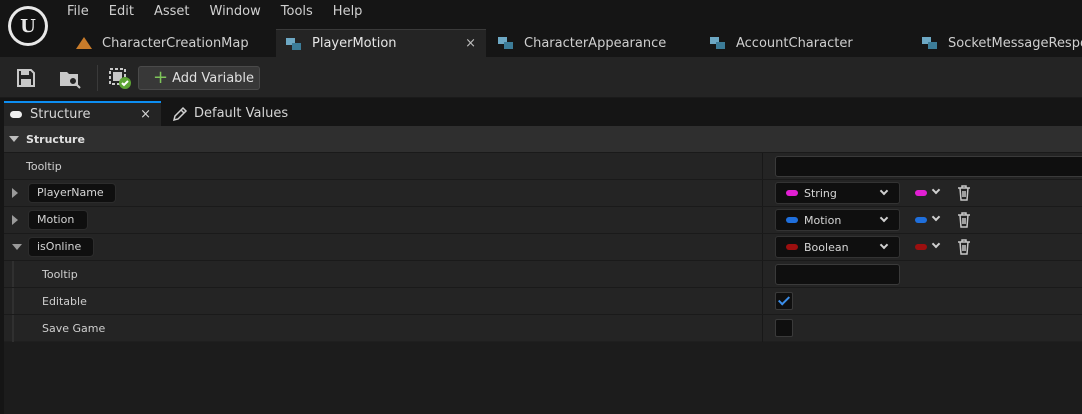  Describe the element at coordinates (84, 43) in the screenshot. I see `map-icon` at that location.